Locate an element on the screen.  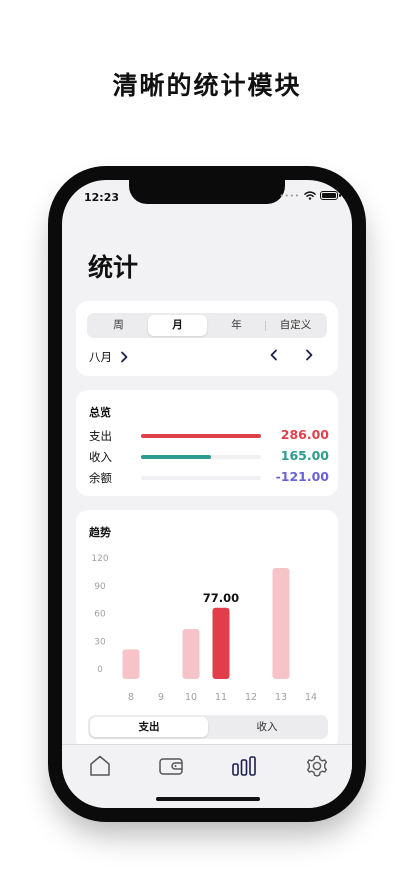
period-card: 周 月 年 自定义 八月 is located at coordinates (207, 338).